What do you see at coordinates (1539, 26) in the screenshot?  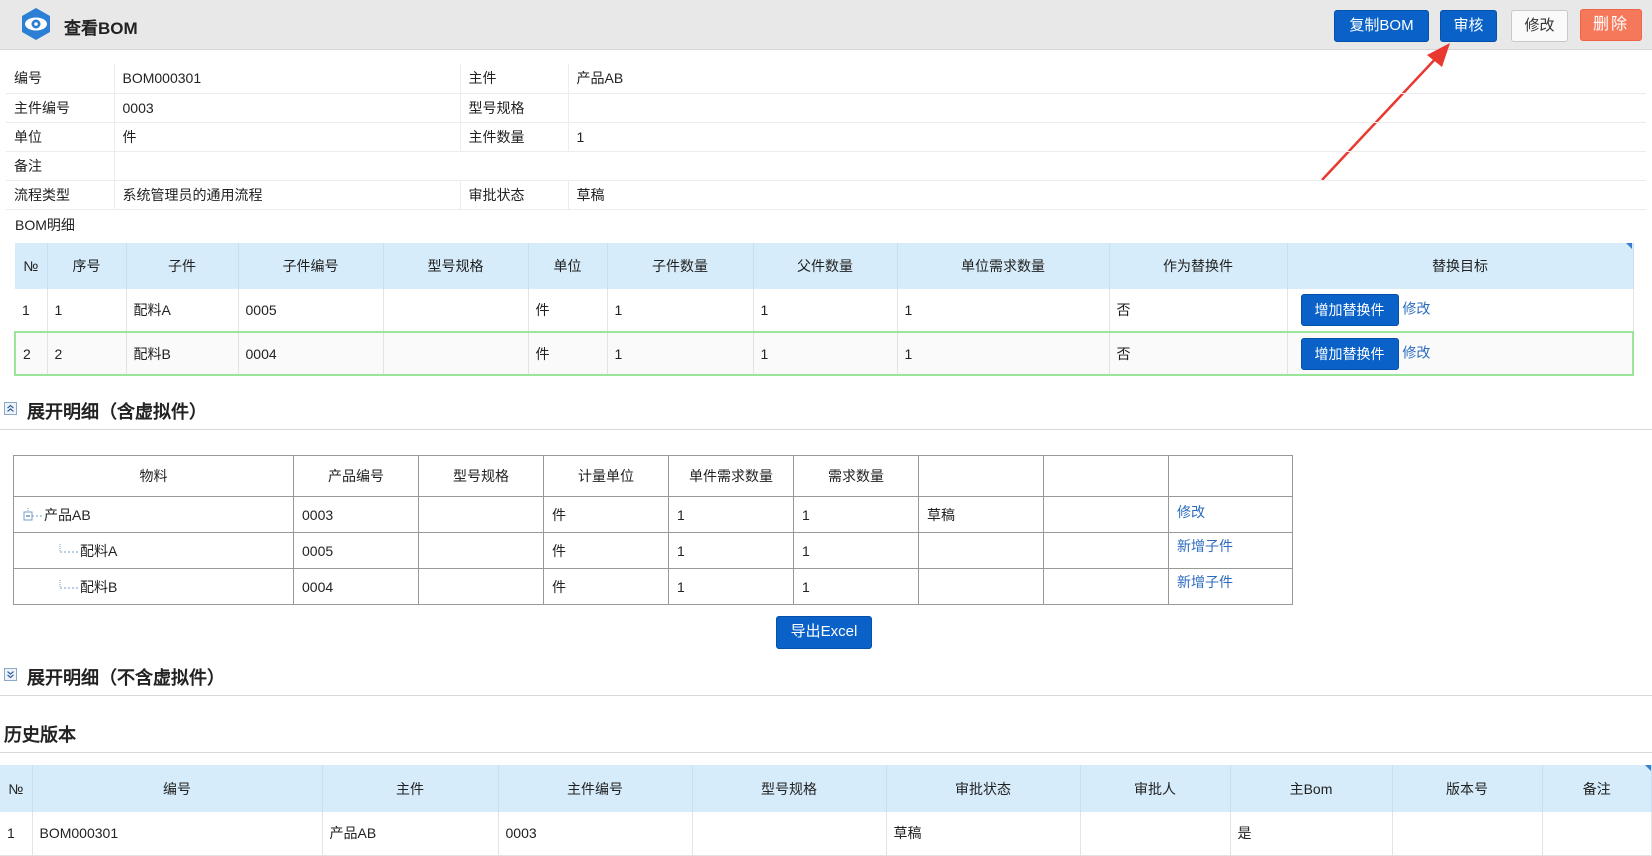 I see `edit-button: 修改` at bounding box center [1539, 26].